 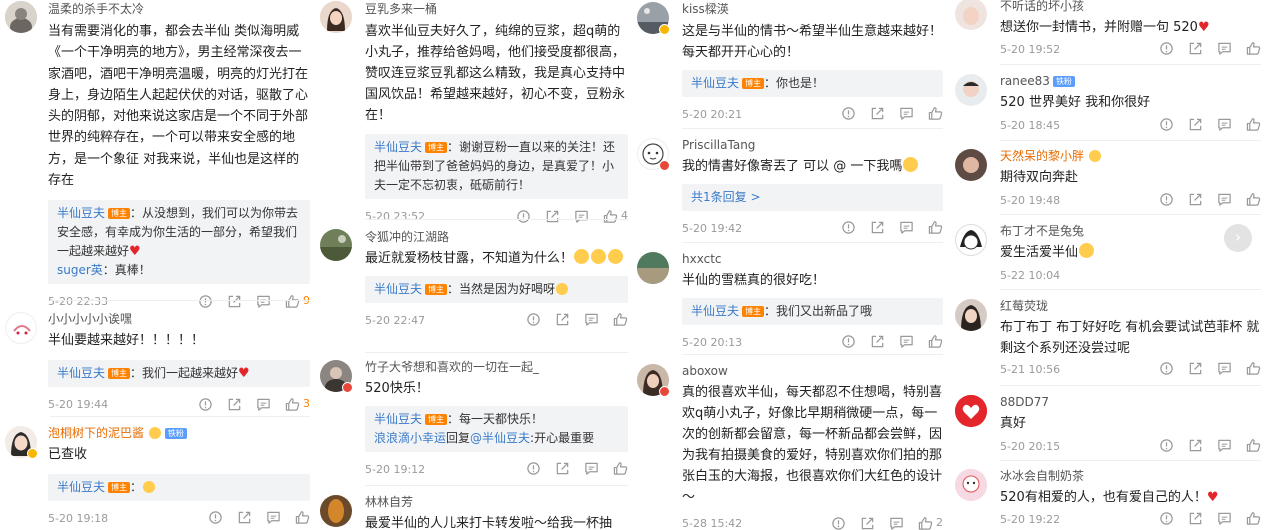 I want to click on comment-username: 冰冰会自制奶茶, so click(x=1130, y=476).